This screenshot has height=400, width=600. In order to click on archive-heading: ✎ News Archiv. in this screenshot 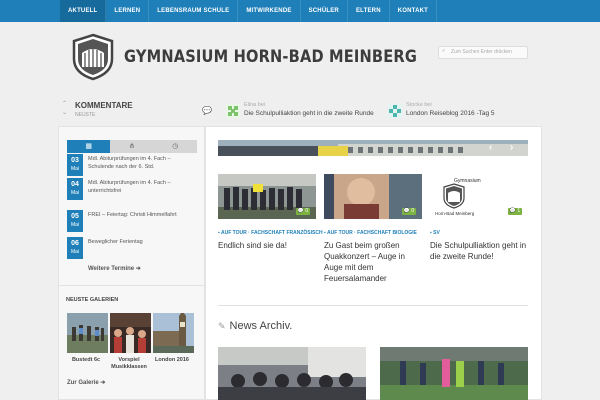, I will do `click(255, 326)`.